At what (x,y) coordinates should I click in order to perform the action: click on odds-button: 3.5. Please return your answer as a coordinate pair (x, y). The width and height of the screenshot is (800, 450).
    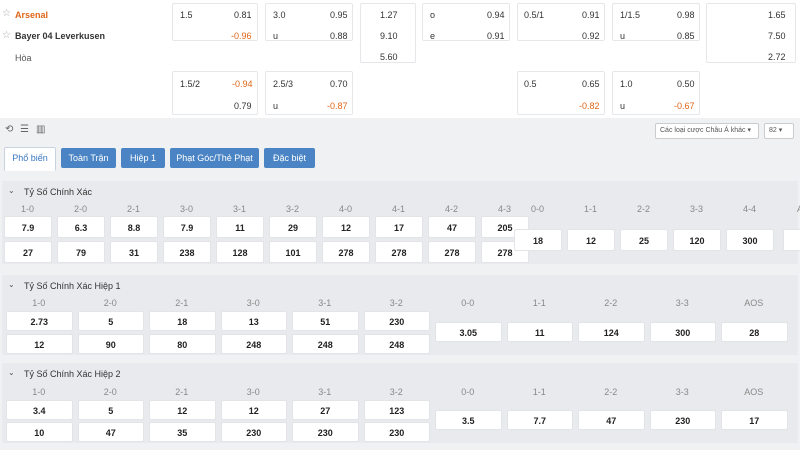
    Looking at the image, I should click on (468, 420).